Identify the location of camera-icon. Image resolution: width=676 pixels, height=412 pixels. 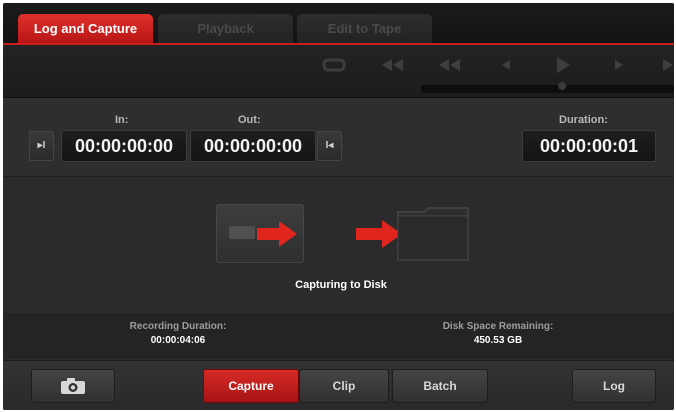
(73, 386).